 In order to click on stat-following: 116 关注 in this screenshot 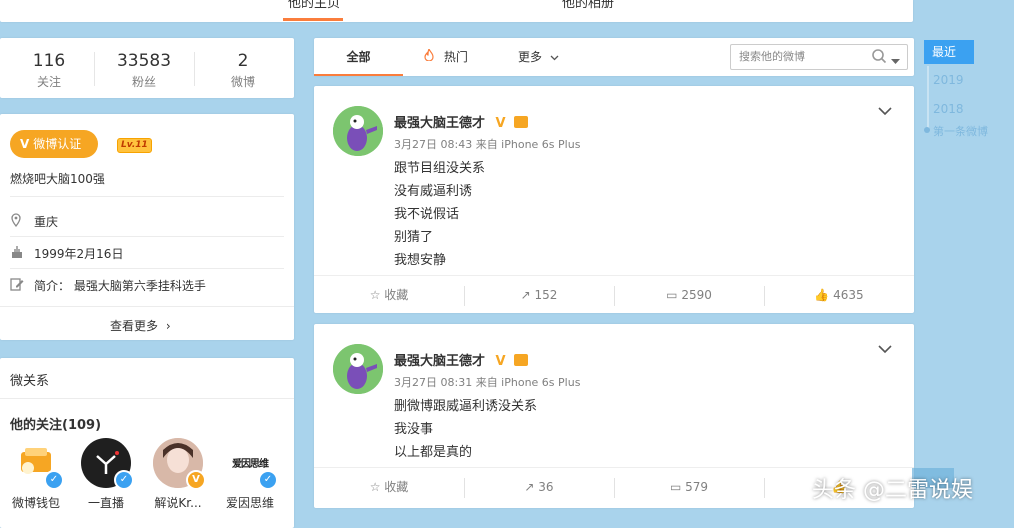, I will do `click(49, 68)`.